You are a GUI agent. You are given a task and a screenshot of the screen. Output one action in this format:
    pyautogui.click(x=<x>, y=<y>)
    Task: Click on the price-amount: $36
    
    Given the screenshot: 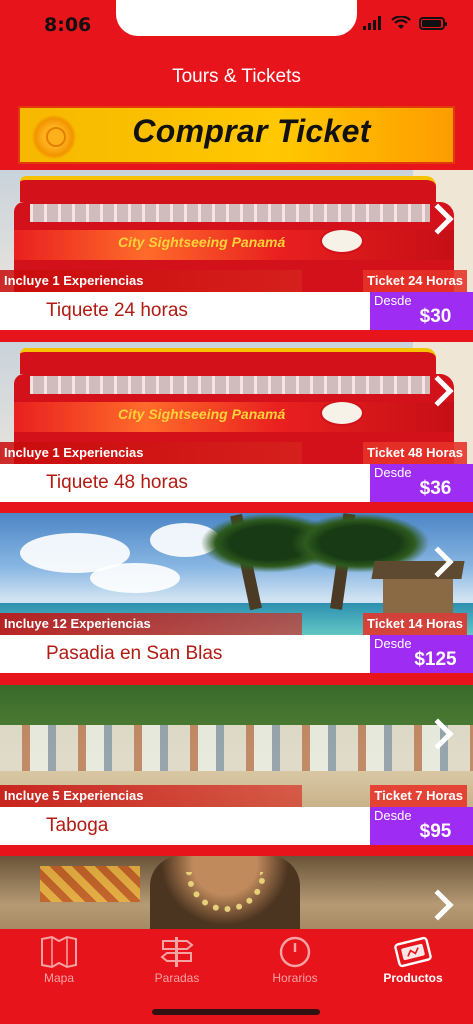 What is the action you would take?
    pyautogui.click(x=435, y=488)
    